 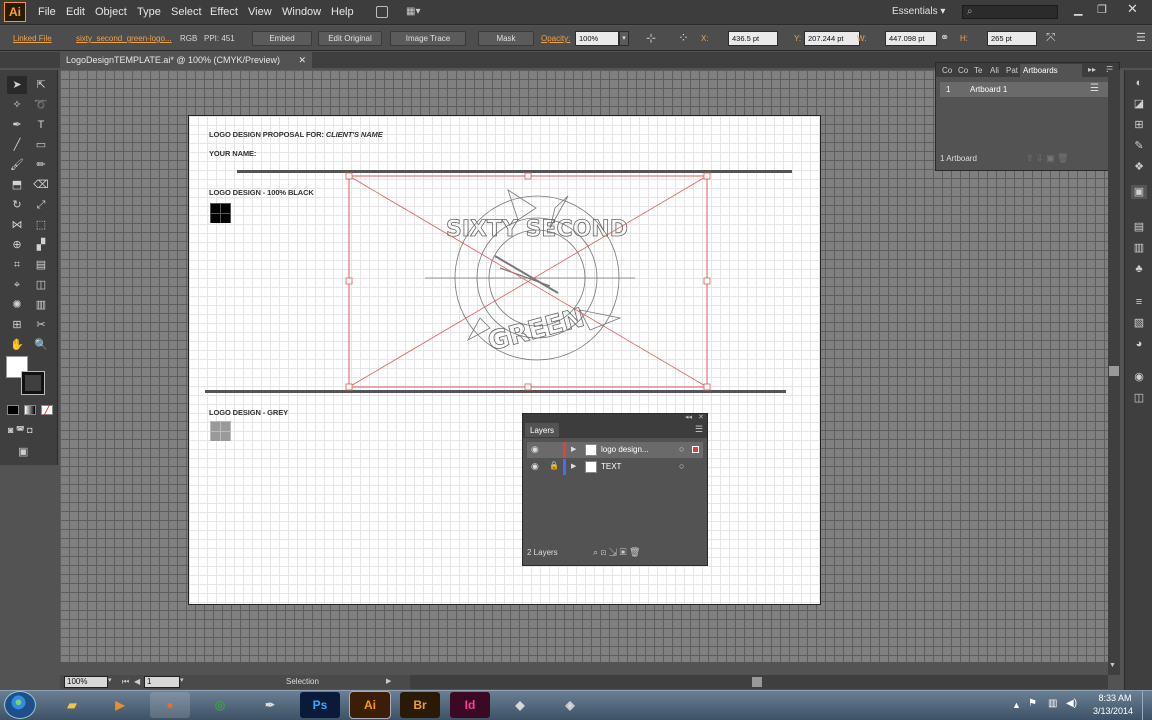 I want to click on tab-align: Ali, so click(x=994, y=70).